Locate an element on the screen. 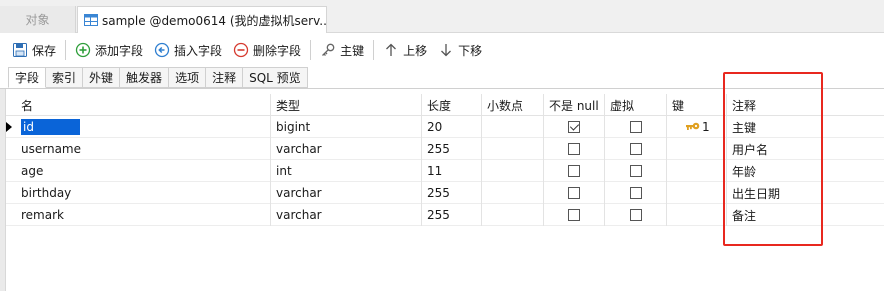 The height and width of the screenshot is (291, 884). cell-name-value: remark is located at coordinates (42, 215).